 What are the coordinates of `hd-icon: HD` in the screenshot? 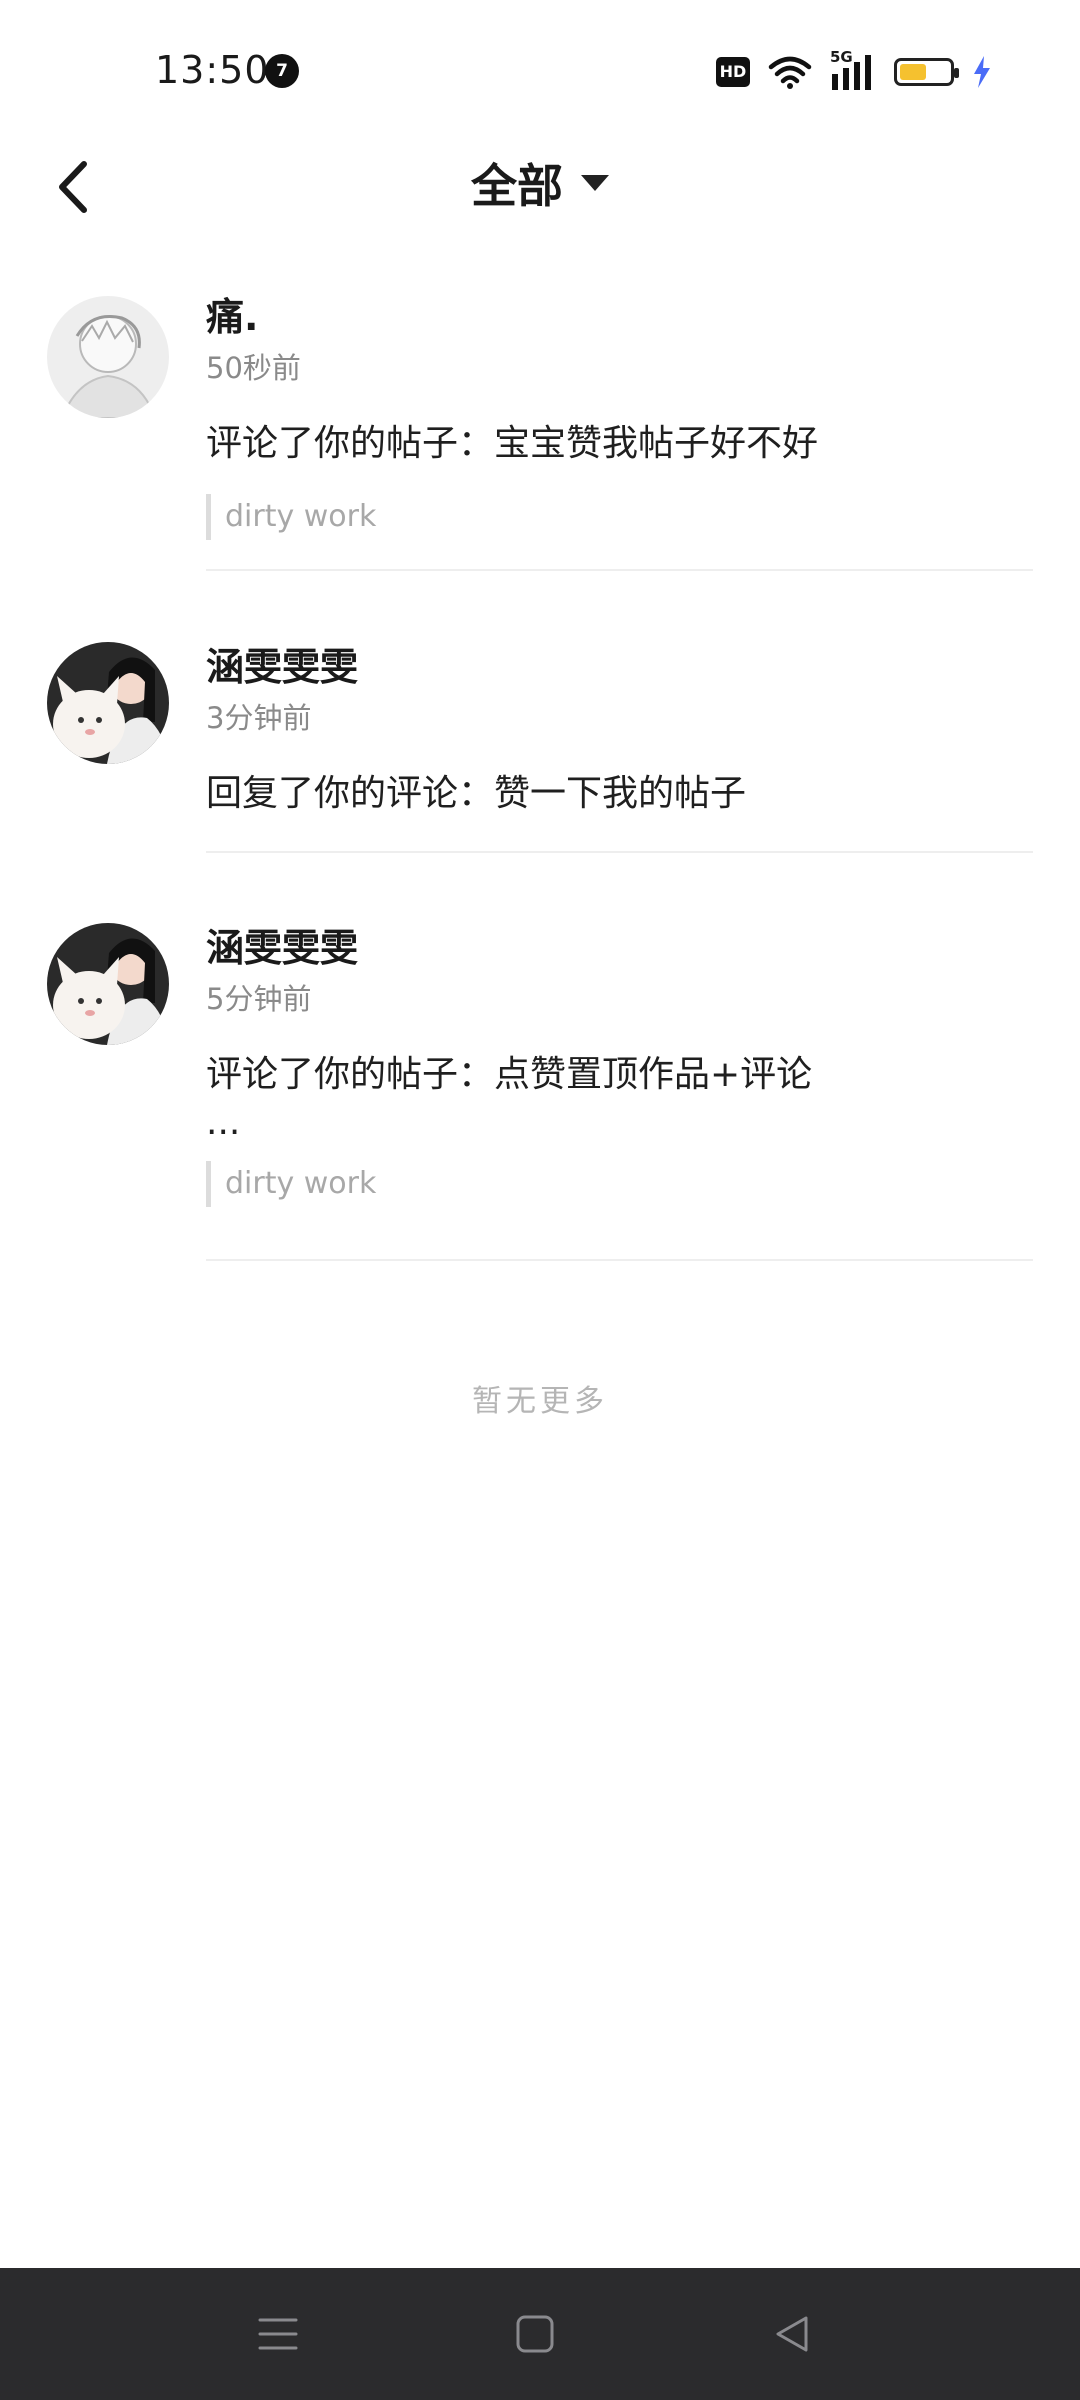 It's located at (733, 72).